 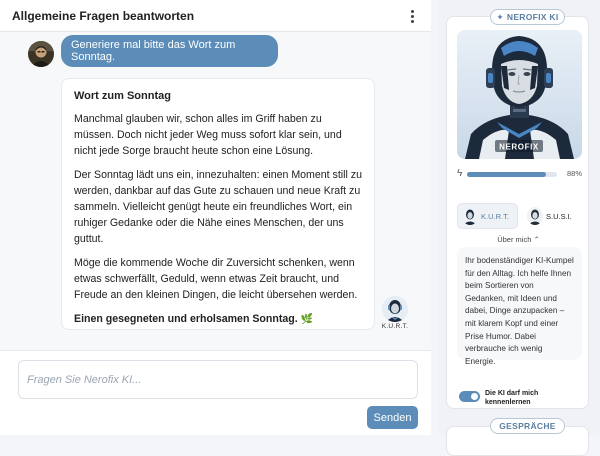 What do you see at coordinates (517, 437) in the screenshot?
I see `conversations-panel: GESPRÄCHE` at bounding box center [517, 437].